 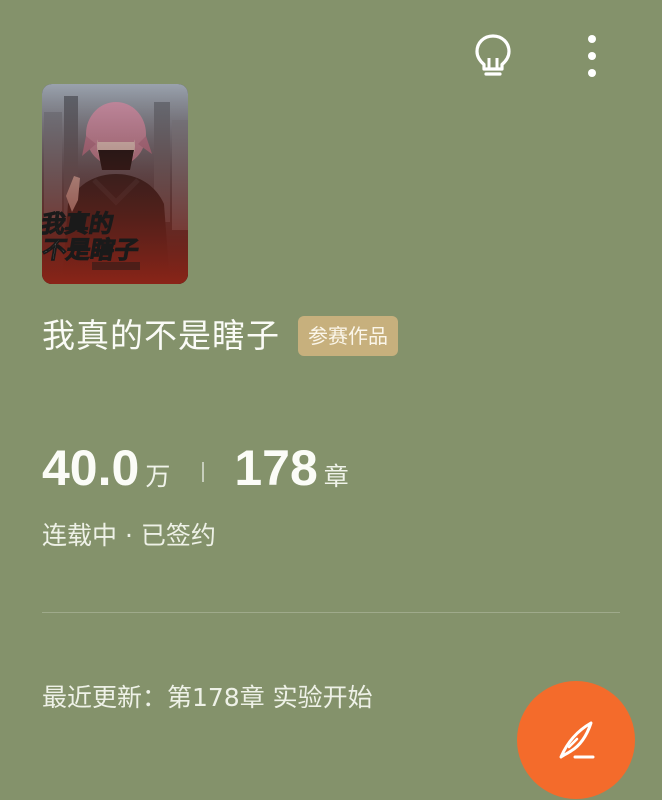 I want to click on write-button, so click(x=576, y=740).